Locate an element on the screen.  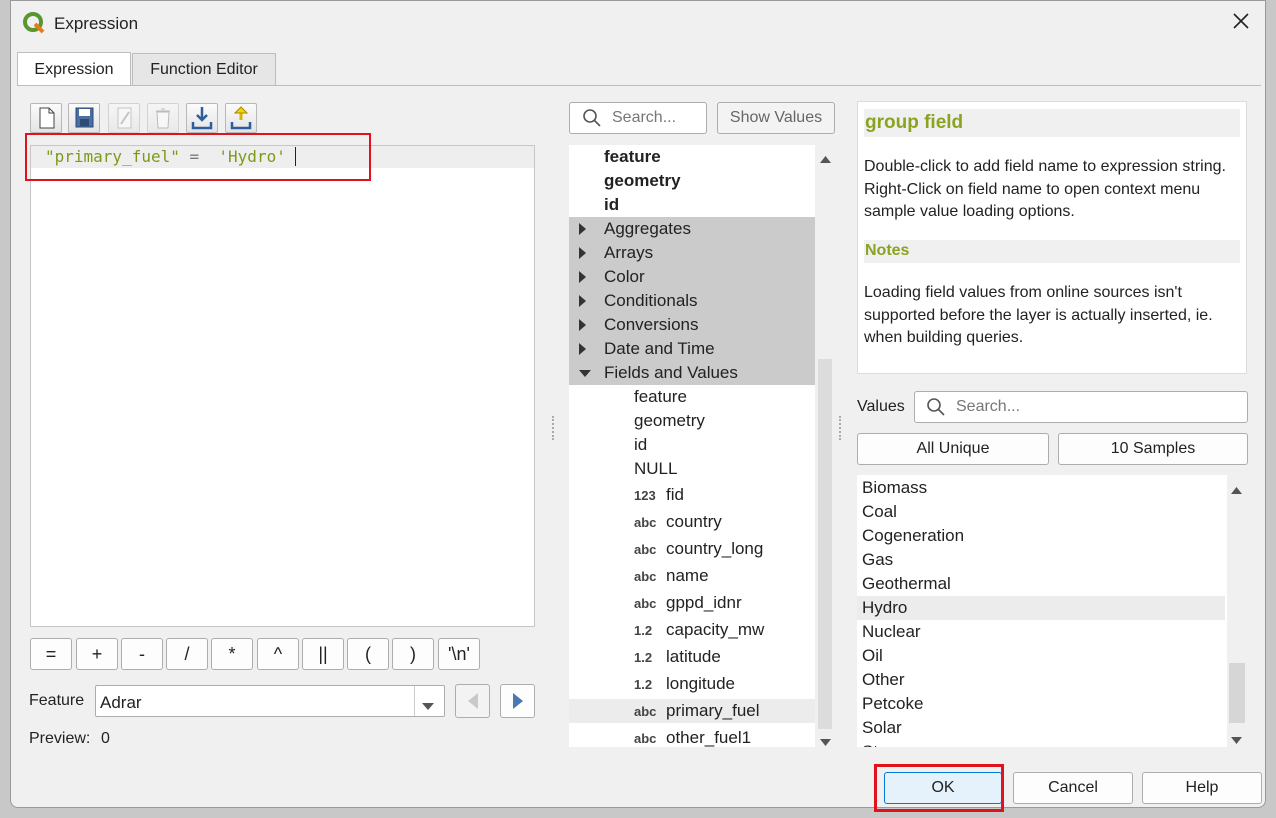
tree-group-arrays: Arrays is located at coordinates (692, 253).